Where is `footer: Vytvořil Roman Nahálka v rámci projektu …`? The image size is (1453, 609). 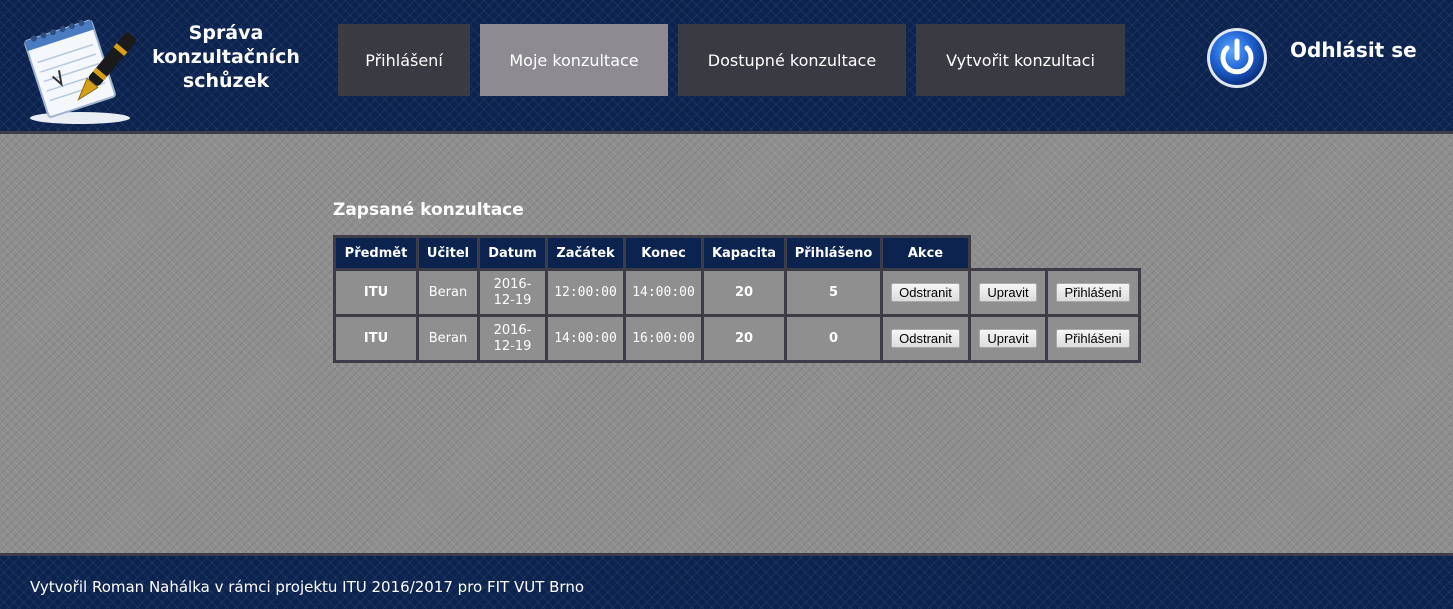 footer: Vytvořil Roman Nahálka v rámci projektu … is located at coordinates (726, 581).